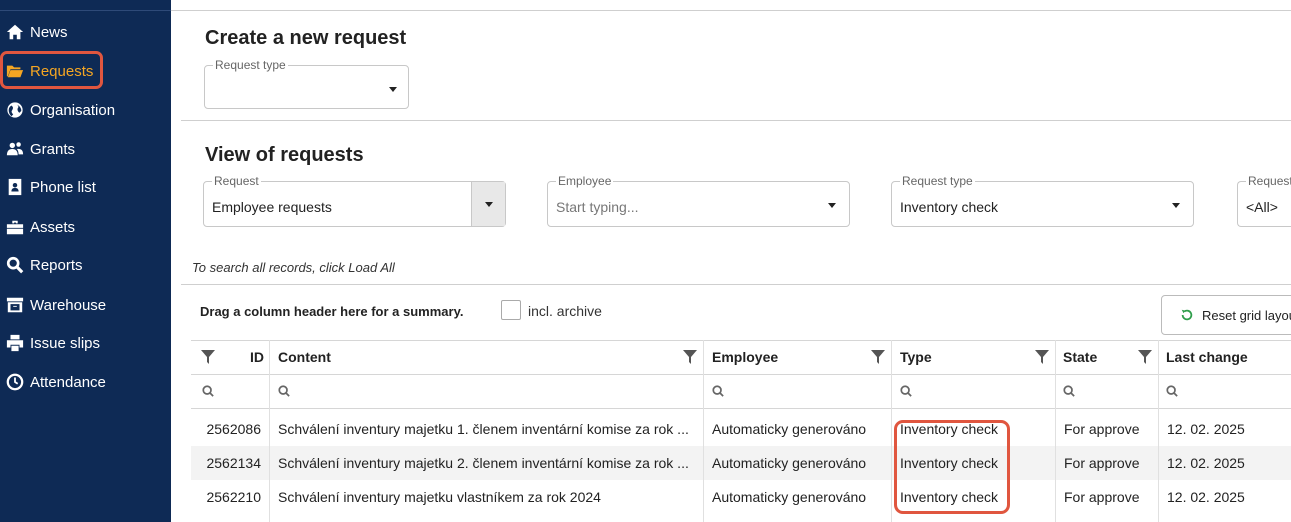 The width and height of the screenshot is (1291, 522). Describe the element at coordinates (293, 267) in the screenshot. I see `load-all-hint: To search all records, click Load All` at that location.